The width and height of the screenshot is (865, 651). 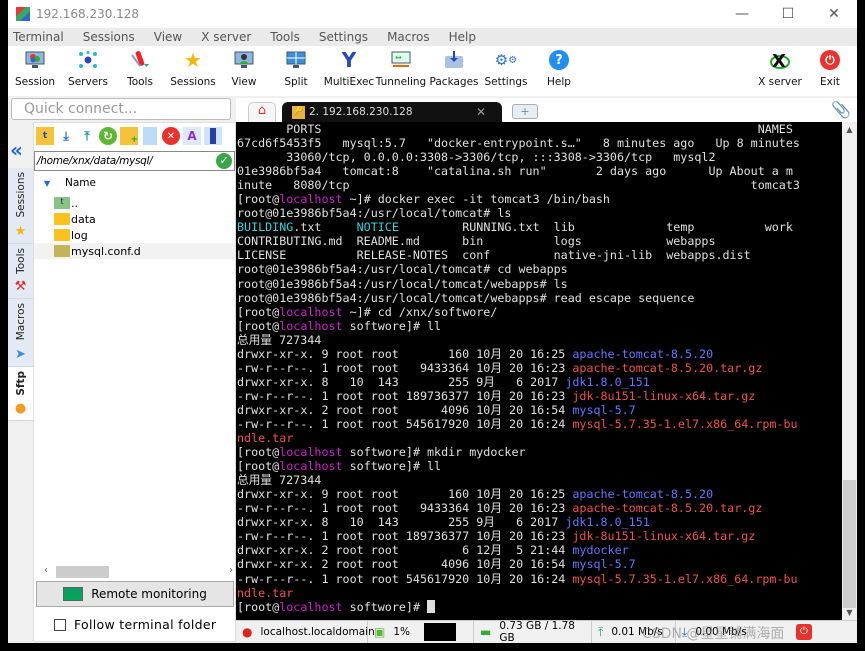 What do you see at coordinates (539, 213) in the screenshot?
I see `terminal-line: root@01e3986bf5a4:/usr/local/tomcat# ls` at bounding box center [539, 213].